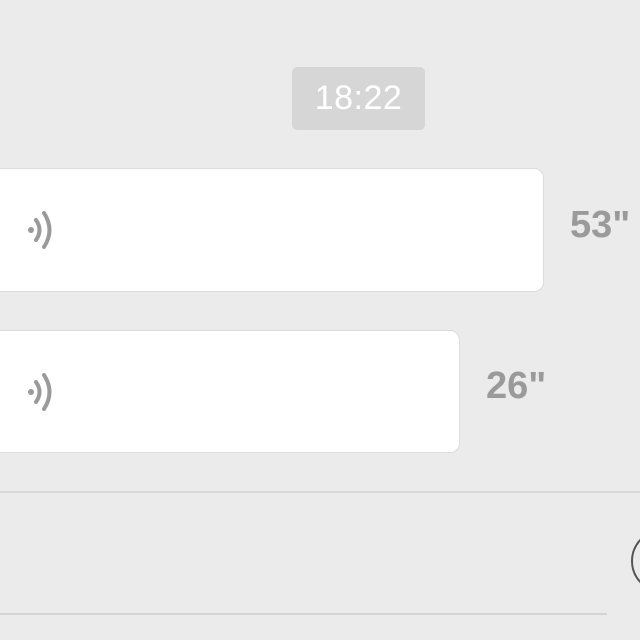  What do you see at coordinates (230, 391) in the screenshot?
I see `voice-message-bubble` at bounding box center [230, 391].